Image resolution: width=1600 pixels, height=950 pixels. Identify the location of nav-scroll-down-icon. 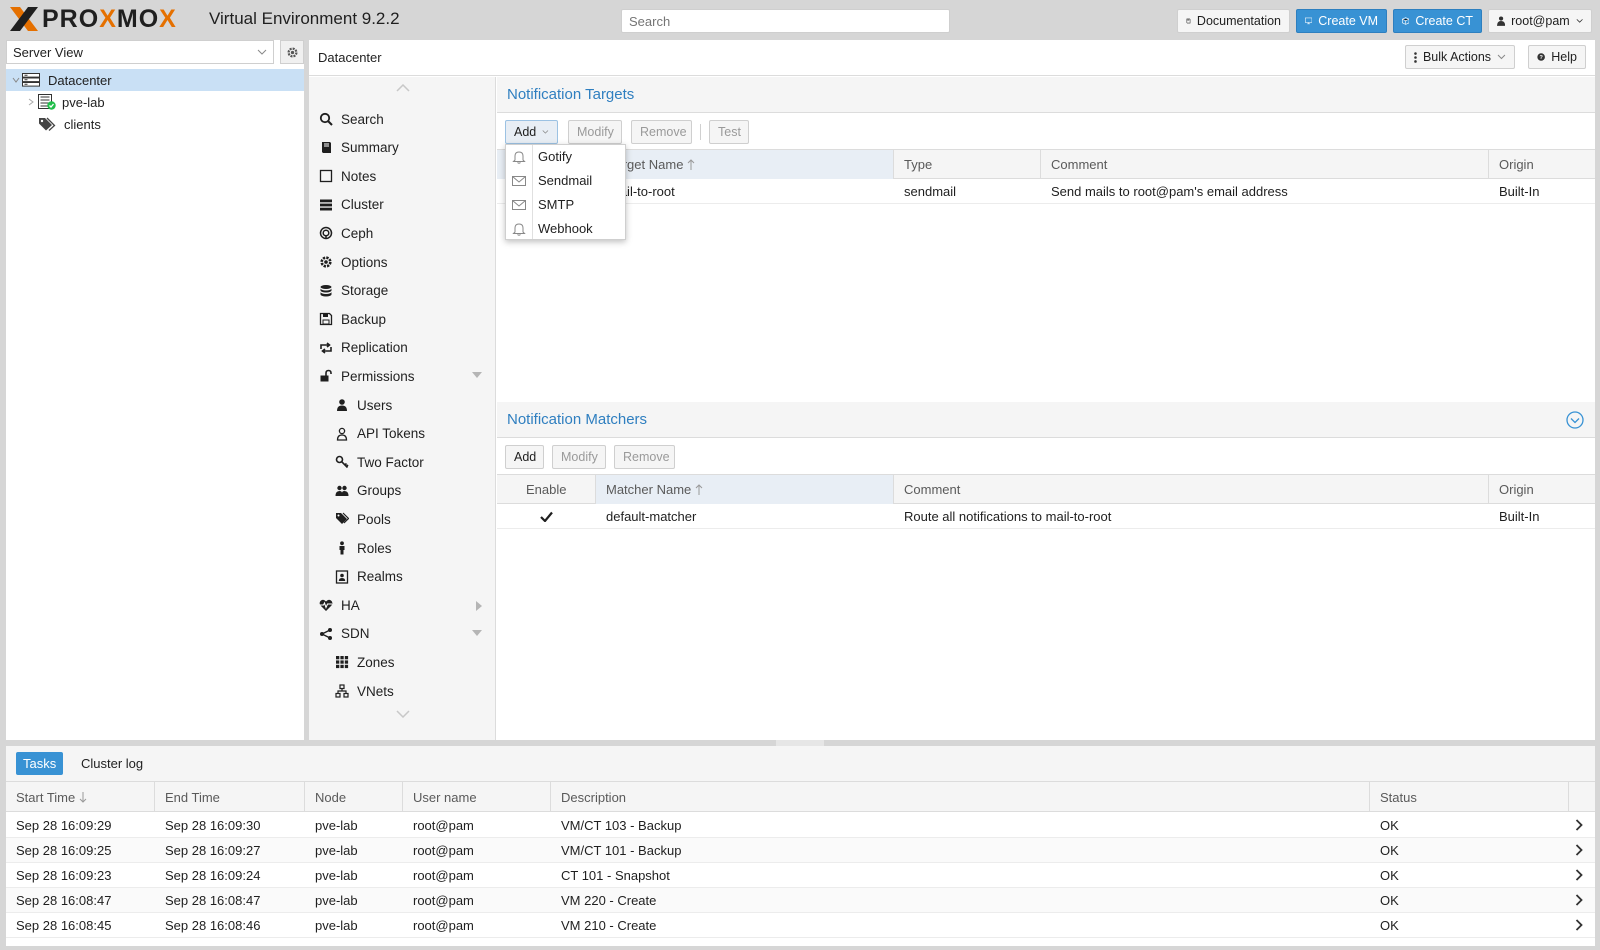
(403, 714).